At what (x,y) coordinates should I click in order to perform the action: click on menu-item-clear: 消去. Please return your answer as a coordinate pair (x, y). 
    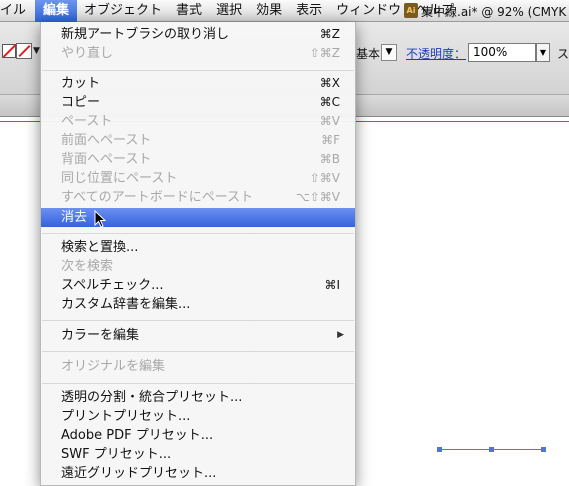
    Looking at the image, I should click on (198, 217).